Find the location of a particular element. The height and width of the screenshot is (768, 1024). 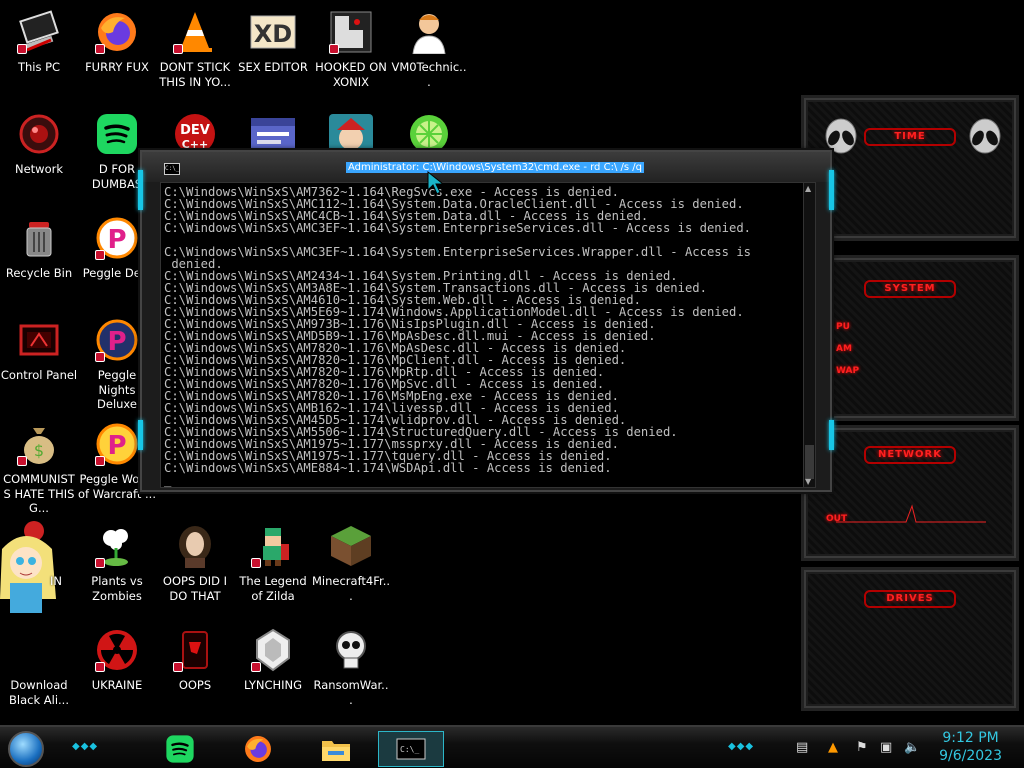

network-graph is located at coordinates (911, 513).